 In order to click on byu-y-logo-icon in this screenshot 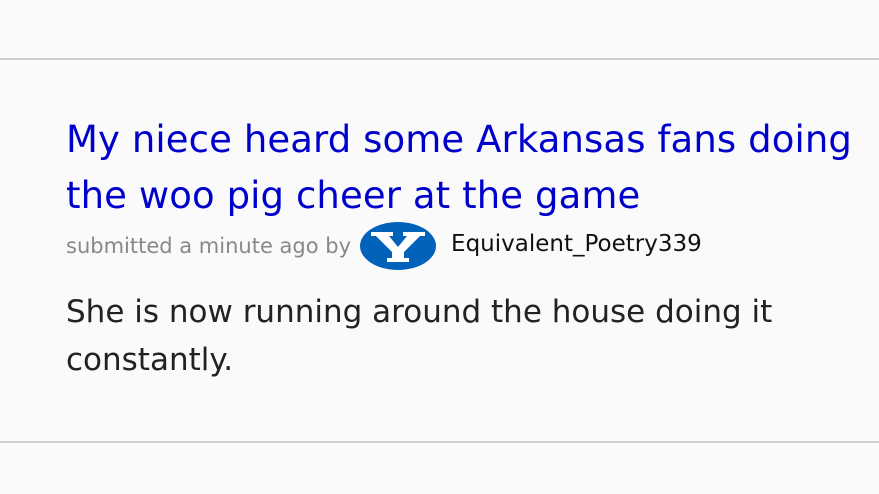, I will do `click(398, 246)`.